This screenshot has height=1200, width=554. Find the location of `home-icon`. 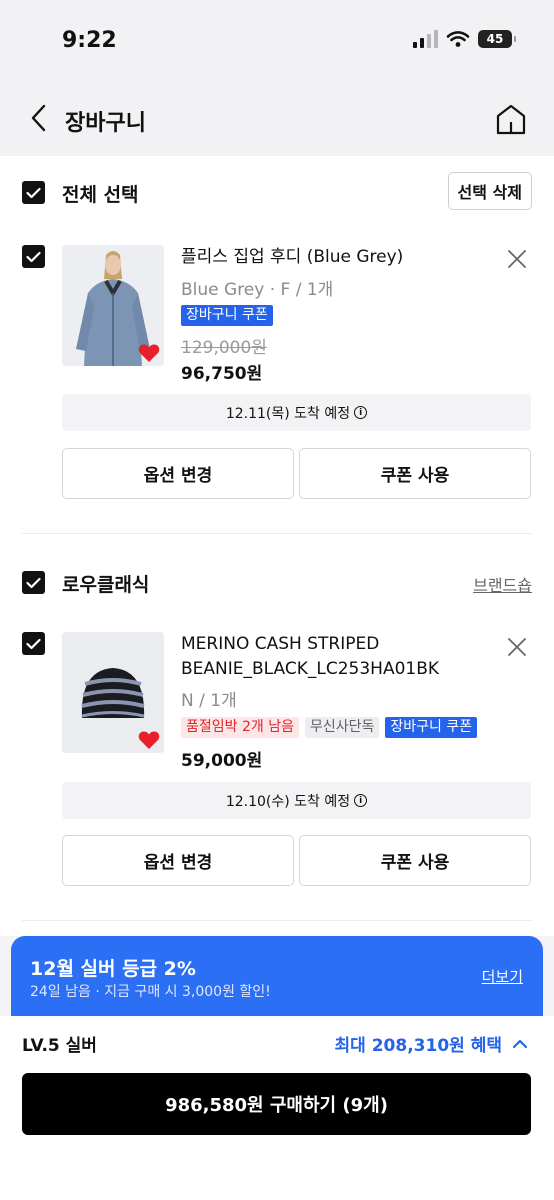

home-icon is located at coordinates (511, 119).